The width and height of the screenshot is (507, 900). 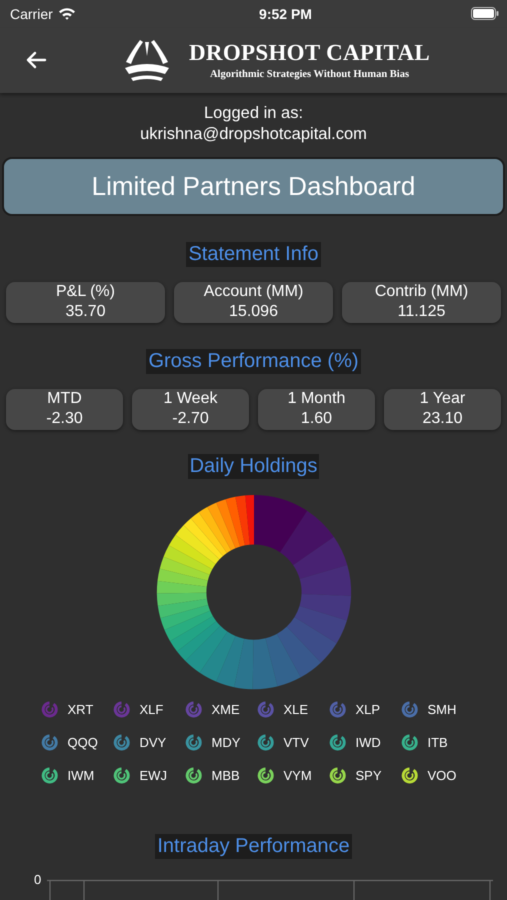 I want to click on legend-label: QQQ, so click(x=83, y=742).